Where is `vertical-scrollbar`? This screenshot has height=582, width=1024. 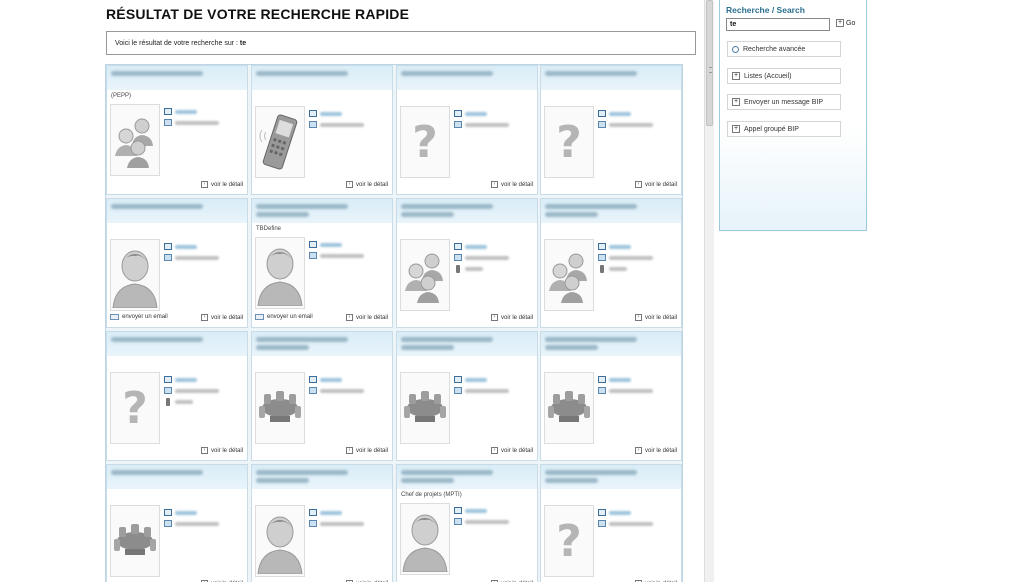 vertical-scrollbar is located at coordinates (709, 291).